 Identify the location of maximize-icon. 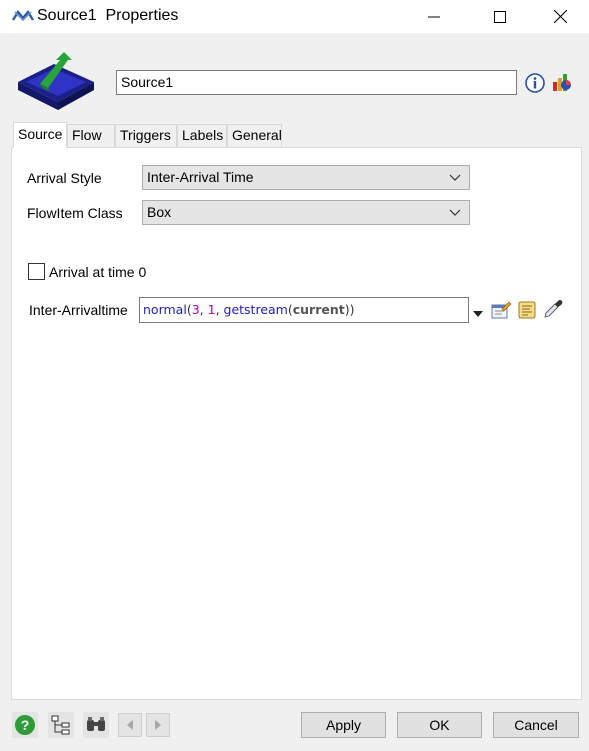
(500, 16).